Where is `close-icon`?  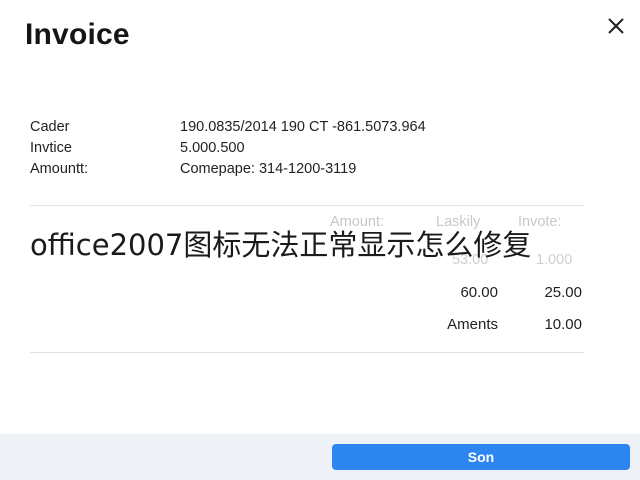 close-icon is located at coordinates (616, 26).